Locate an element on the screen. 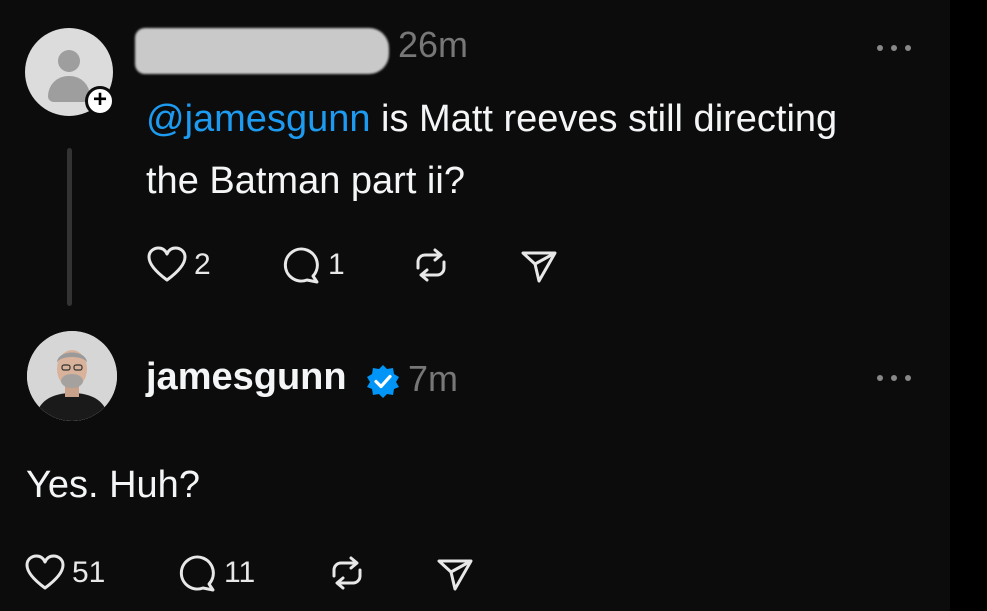  redacted-username is located at coordinates (262, 51).